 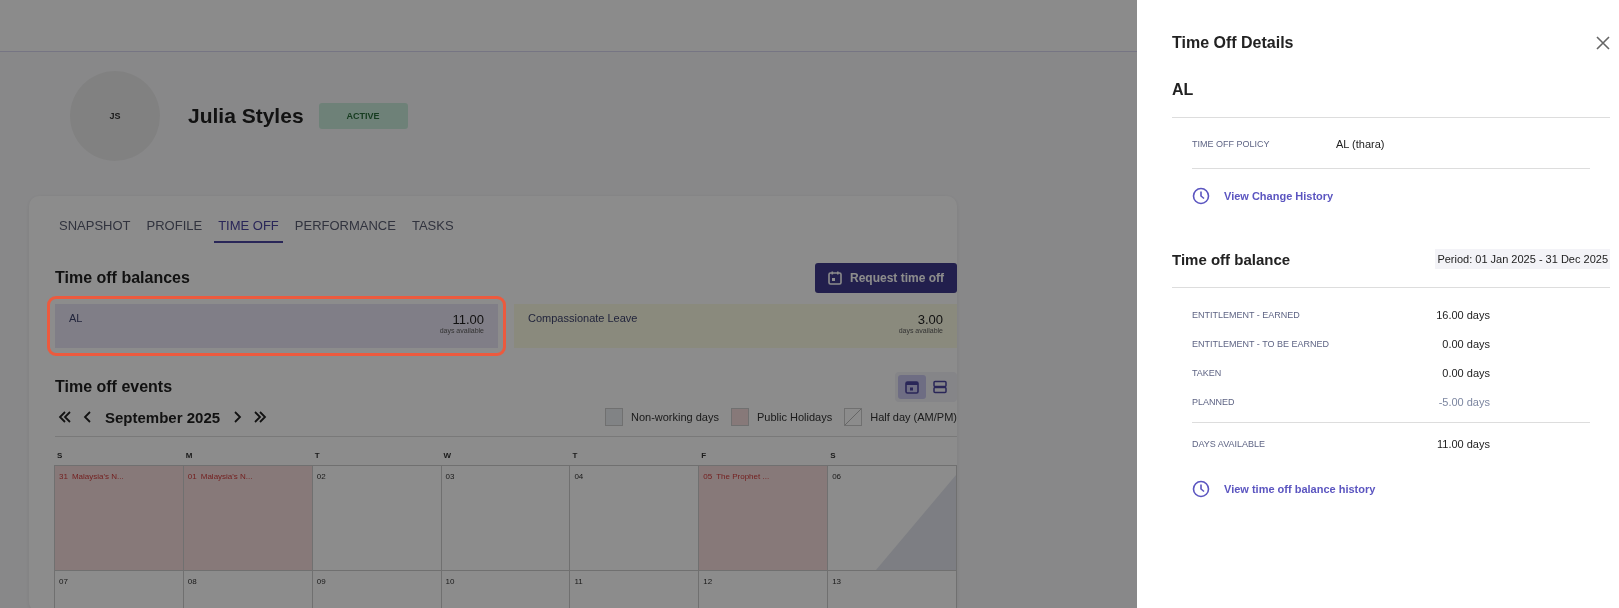 I want to click on field-label: ENTITLEMENT - TO BE EARNED, so click(x=1261, y=343).